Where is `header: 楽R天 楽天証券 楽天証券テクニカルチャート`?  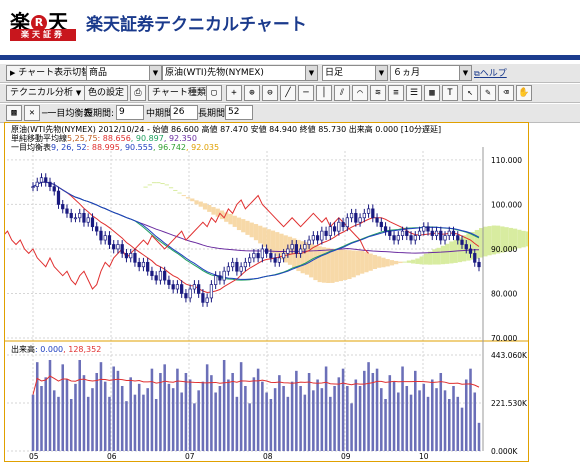
header: 楽R天 楽天証券 楽天証券テクニカルチャート is located at coordinates (290, 26).